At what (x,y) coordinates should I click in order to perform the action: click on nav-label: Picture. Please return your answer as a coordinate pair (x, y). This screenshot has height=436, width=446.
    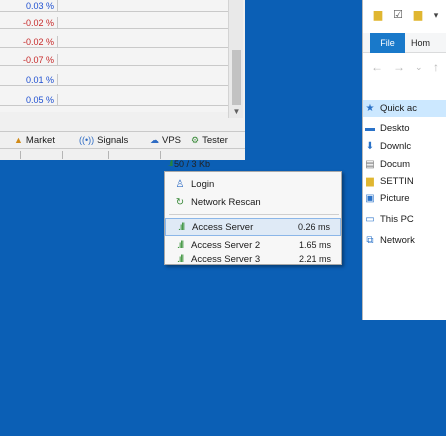
    Looking at the image, I should click on (395, 198).